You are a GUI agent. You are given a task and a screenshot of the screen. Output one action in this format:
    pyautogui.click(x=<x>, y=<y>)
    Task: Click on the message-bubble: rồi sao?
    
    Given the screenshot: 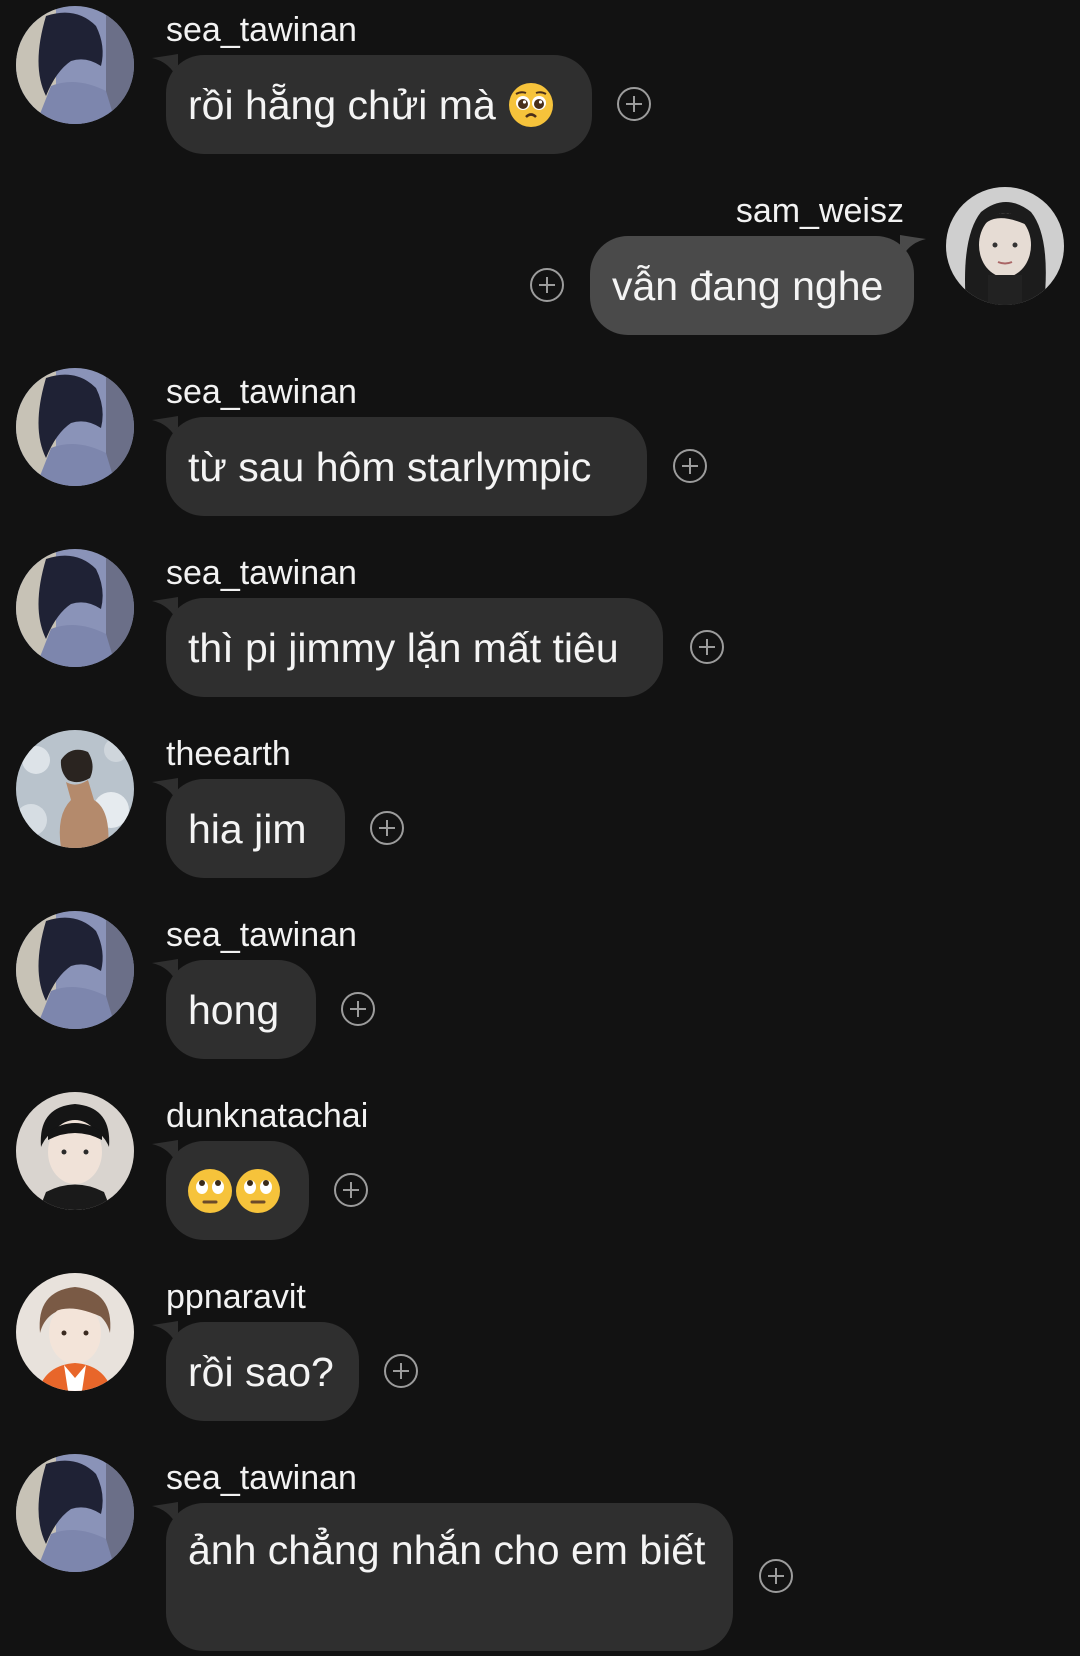 What is the action you would take?
    pyautogui.click(x=262, y=1371)
    